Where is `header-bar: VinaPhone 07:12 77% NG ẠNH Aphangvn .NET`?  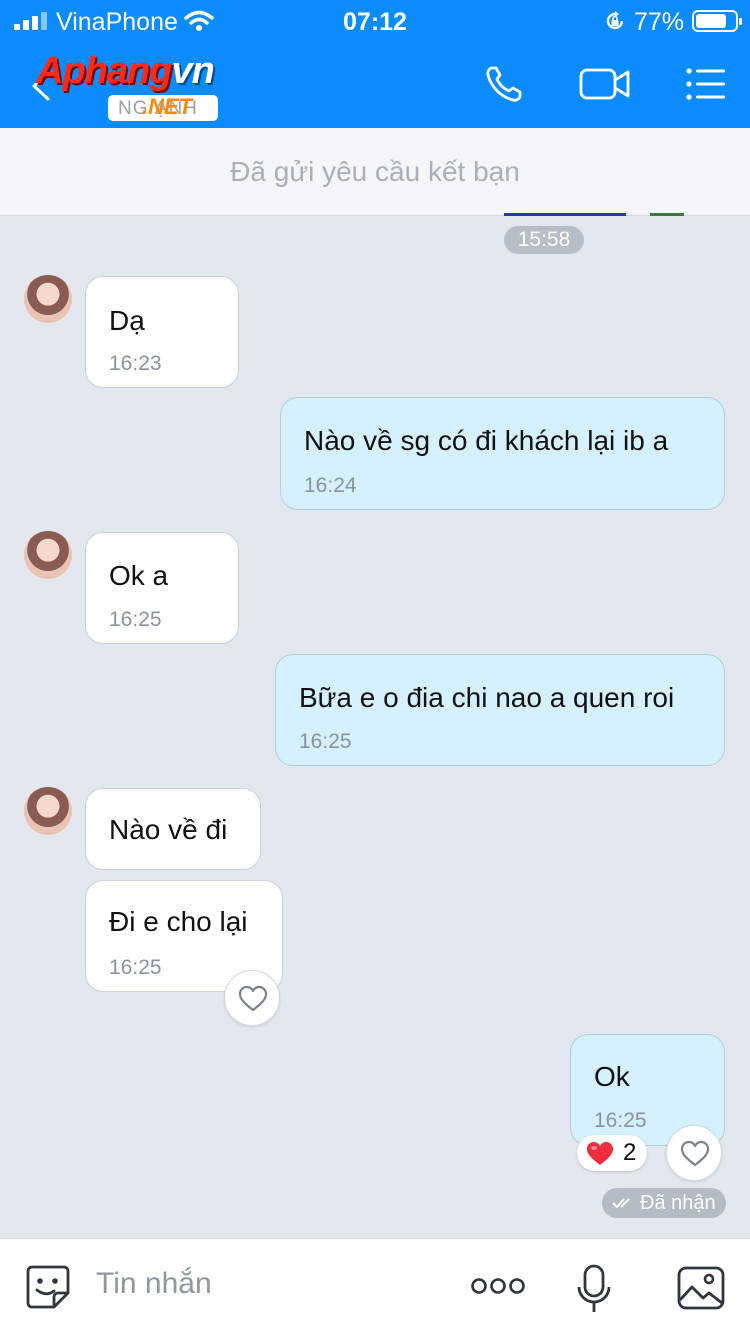 header-bar: VinaPhone 07:12 77% NG ẠNH Aphangvn .NET is located at coordinates (375, 64).